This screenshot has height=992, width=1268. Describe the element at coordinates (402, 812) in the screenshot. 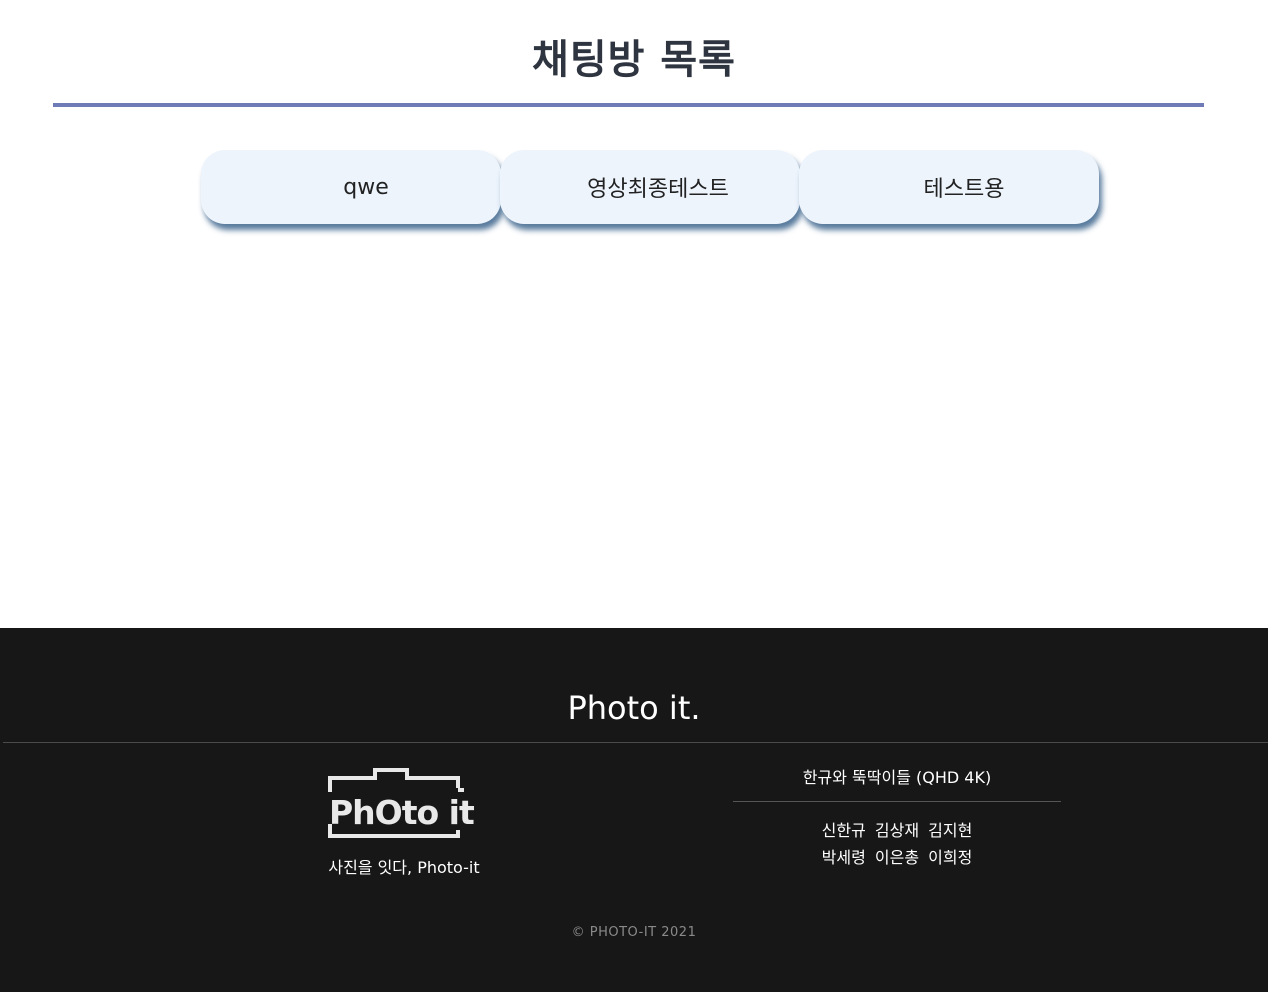

I see `logo-text: PhOto it` at that location.